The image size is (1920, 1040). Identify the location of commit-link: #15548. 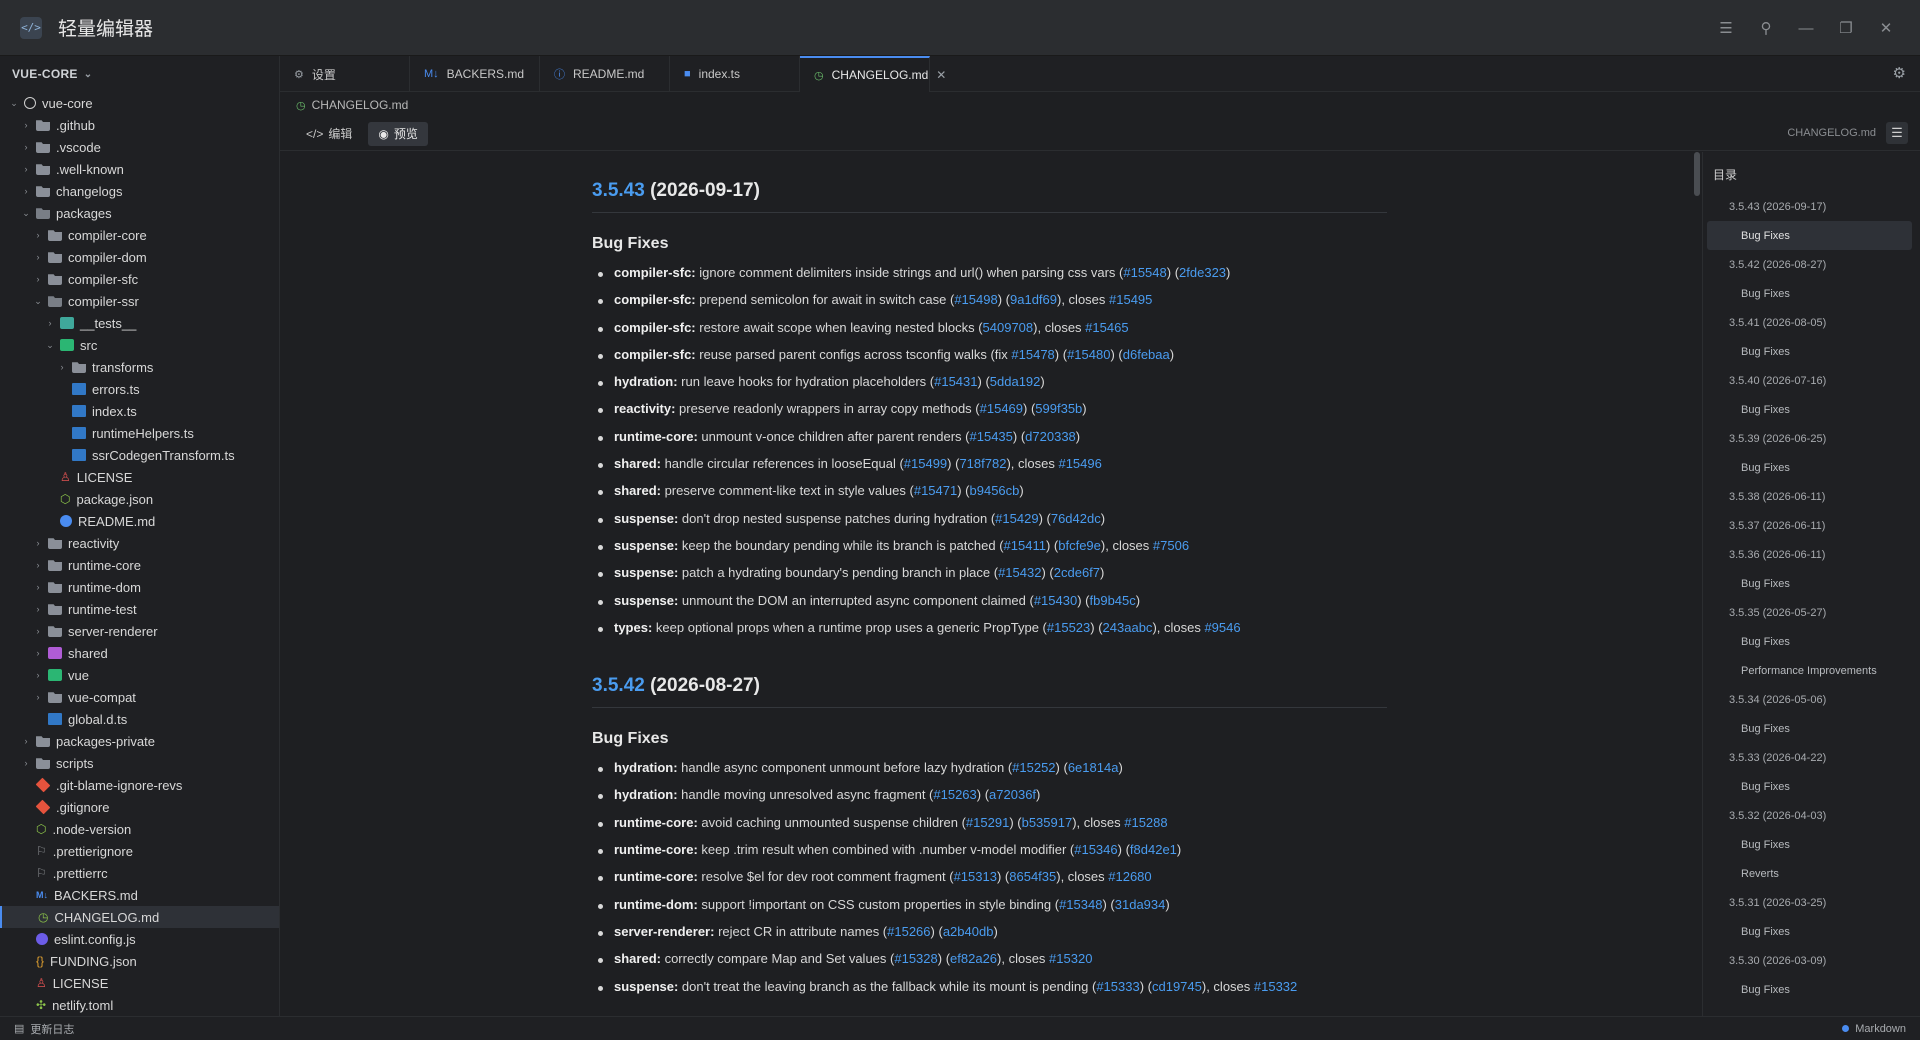
(1144, 272).